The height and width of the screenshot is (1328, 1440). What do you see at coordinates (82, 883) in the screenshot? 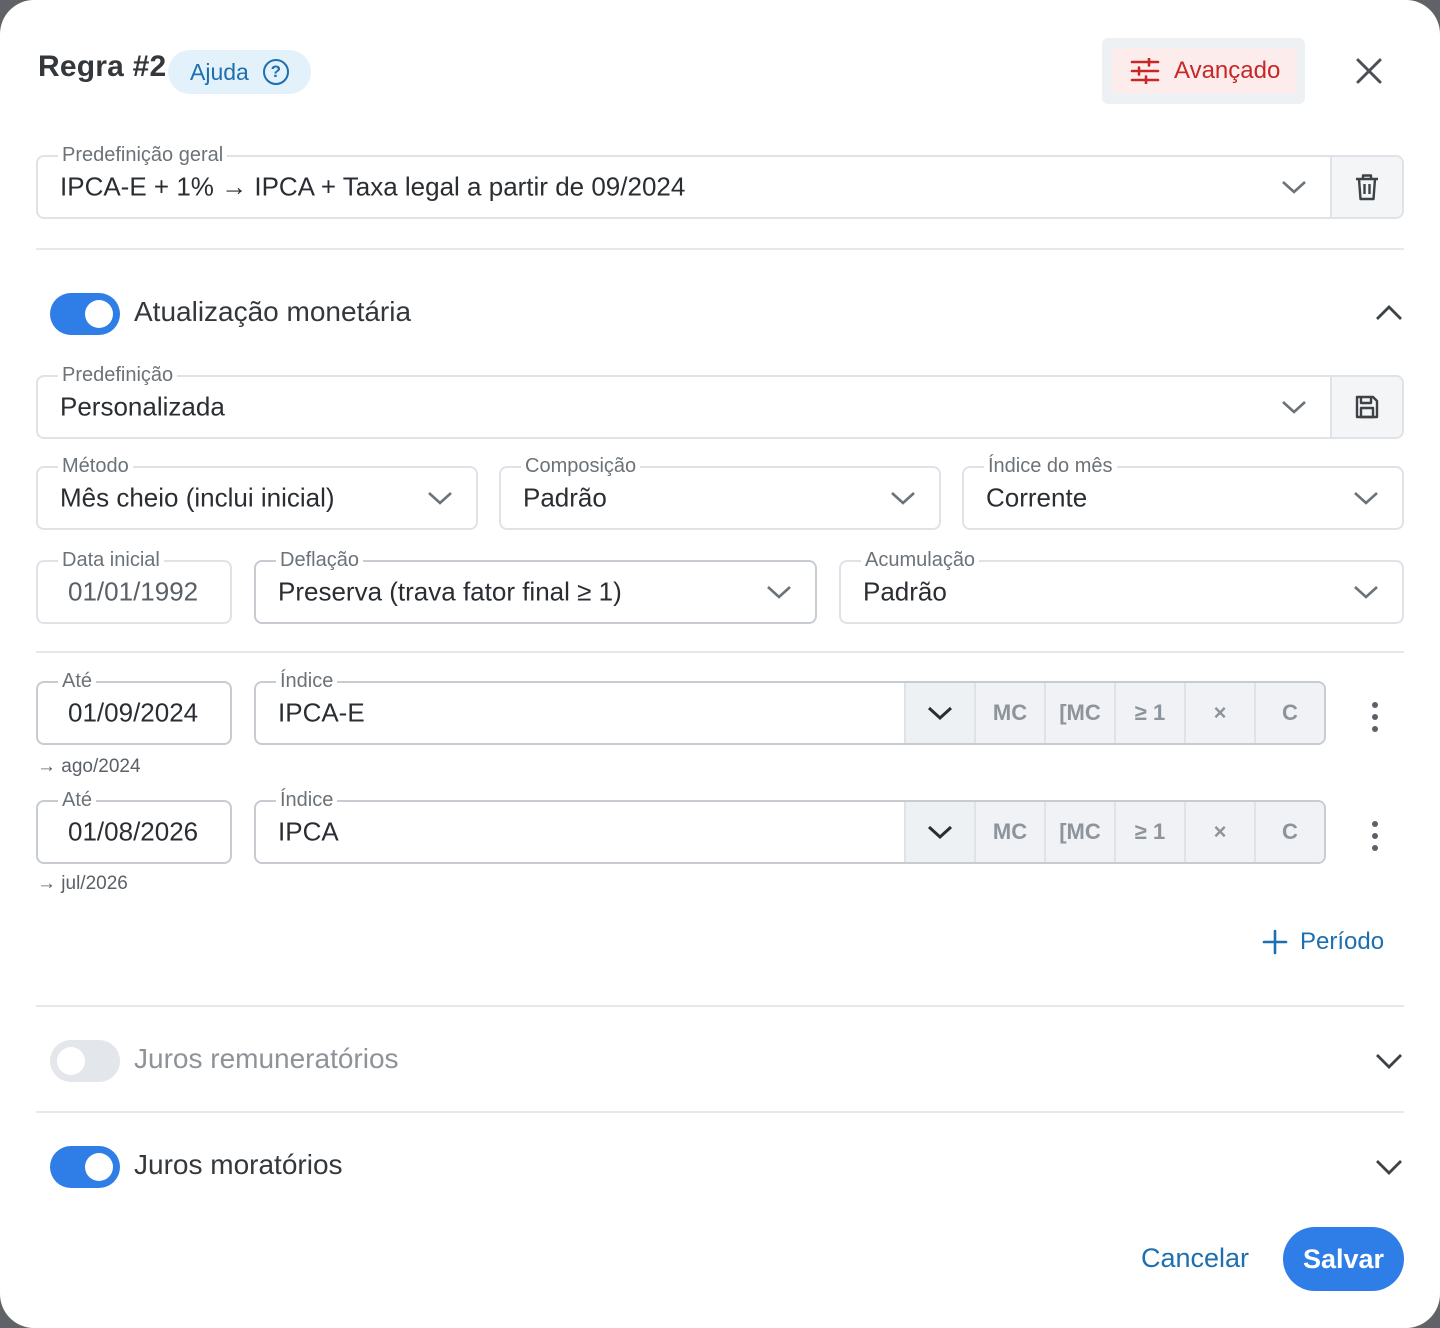
I see `period-hint: → jul/2026` at bounding box center [82, 883].